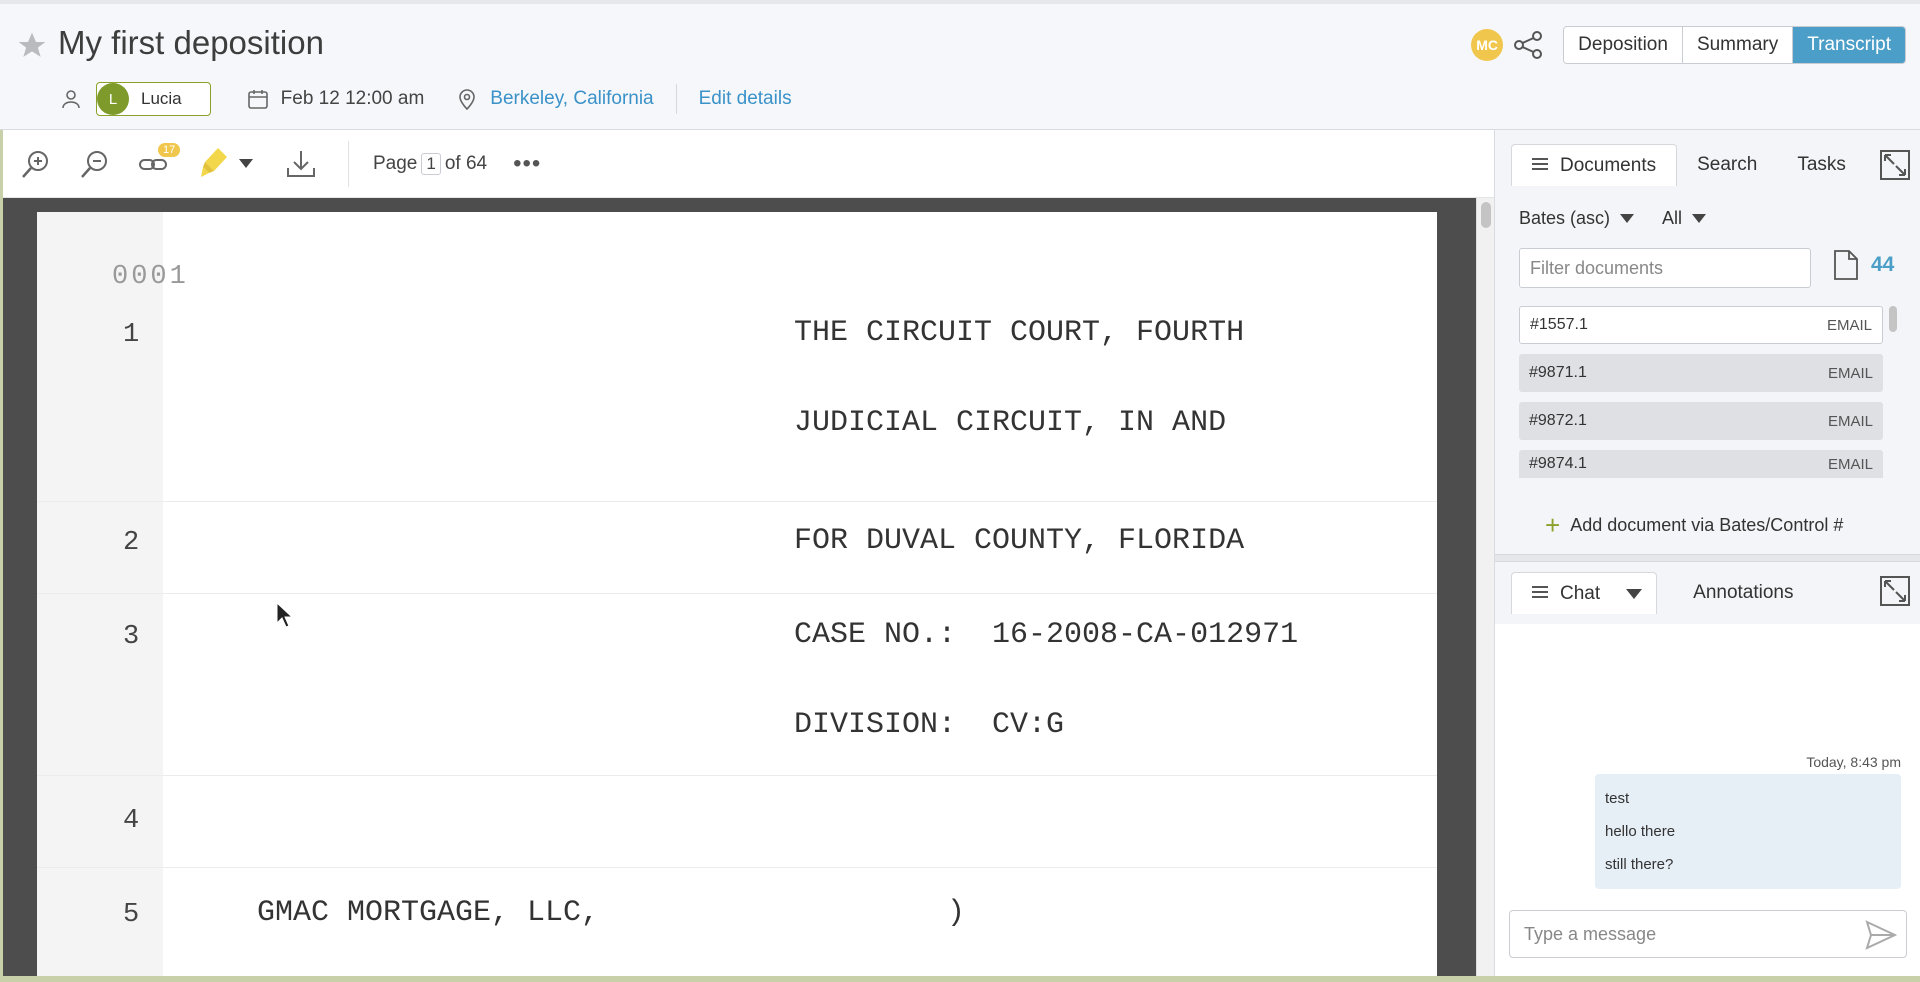 The height and width of the screenshot is (982, 1920). Describe the element at coordinates (737, 925) in the screenshot. I see `transcript-line: 5 GMAC MORTGAGE, LLC, )` at that location.